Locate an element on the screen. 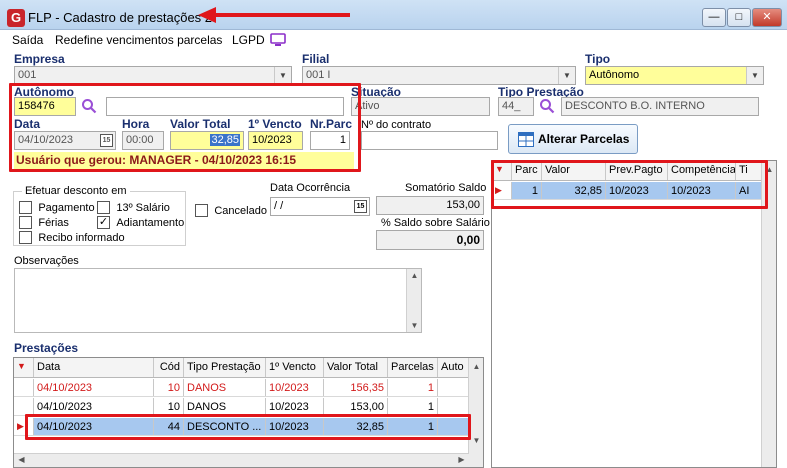 The height and width of the screenshot is (468, 787). maximize-button: □ is located at coordinates (739, 17).